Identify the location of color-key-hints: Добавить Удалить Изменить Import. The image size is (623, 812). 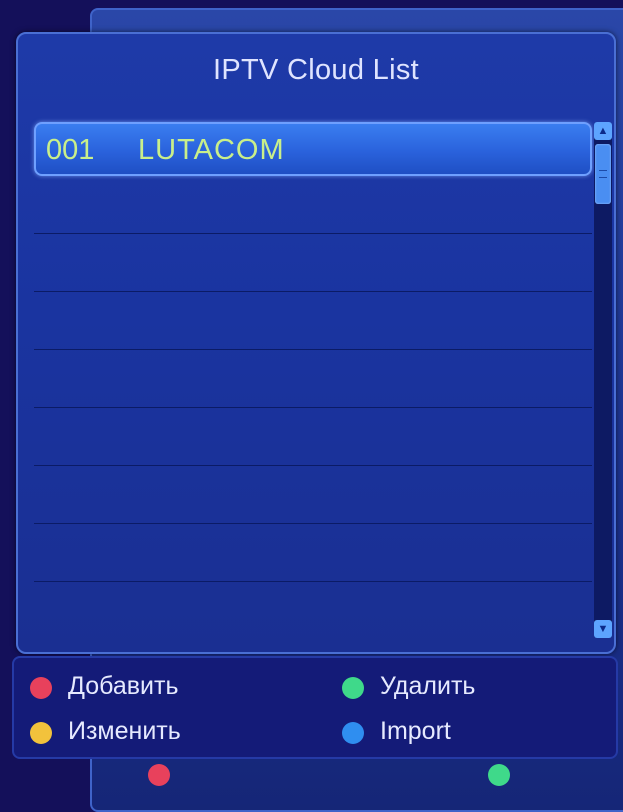
(315, 707).